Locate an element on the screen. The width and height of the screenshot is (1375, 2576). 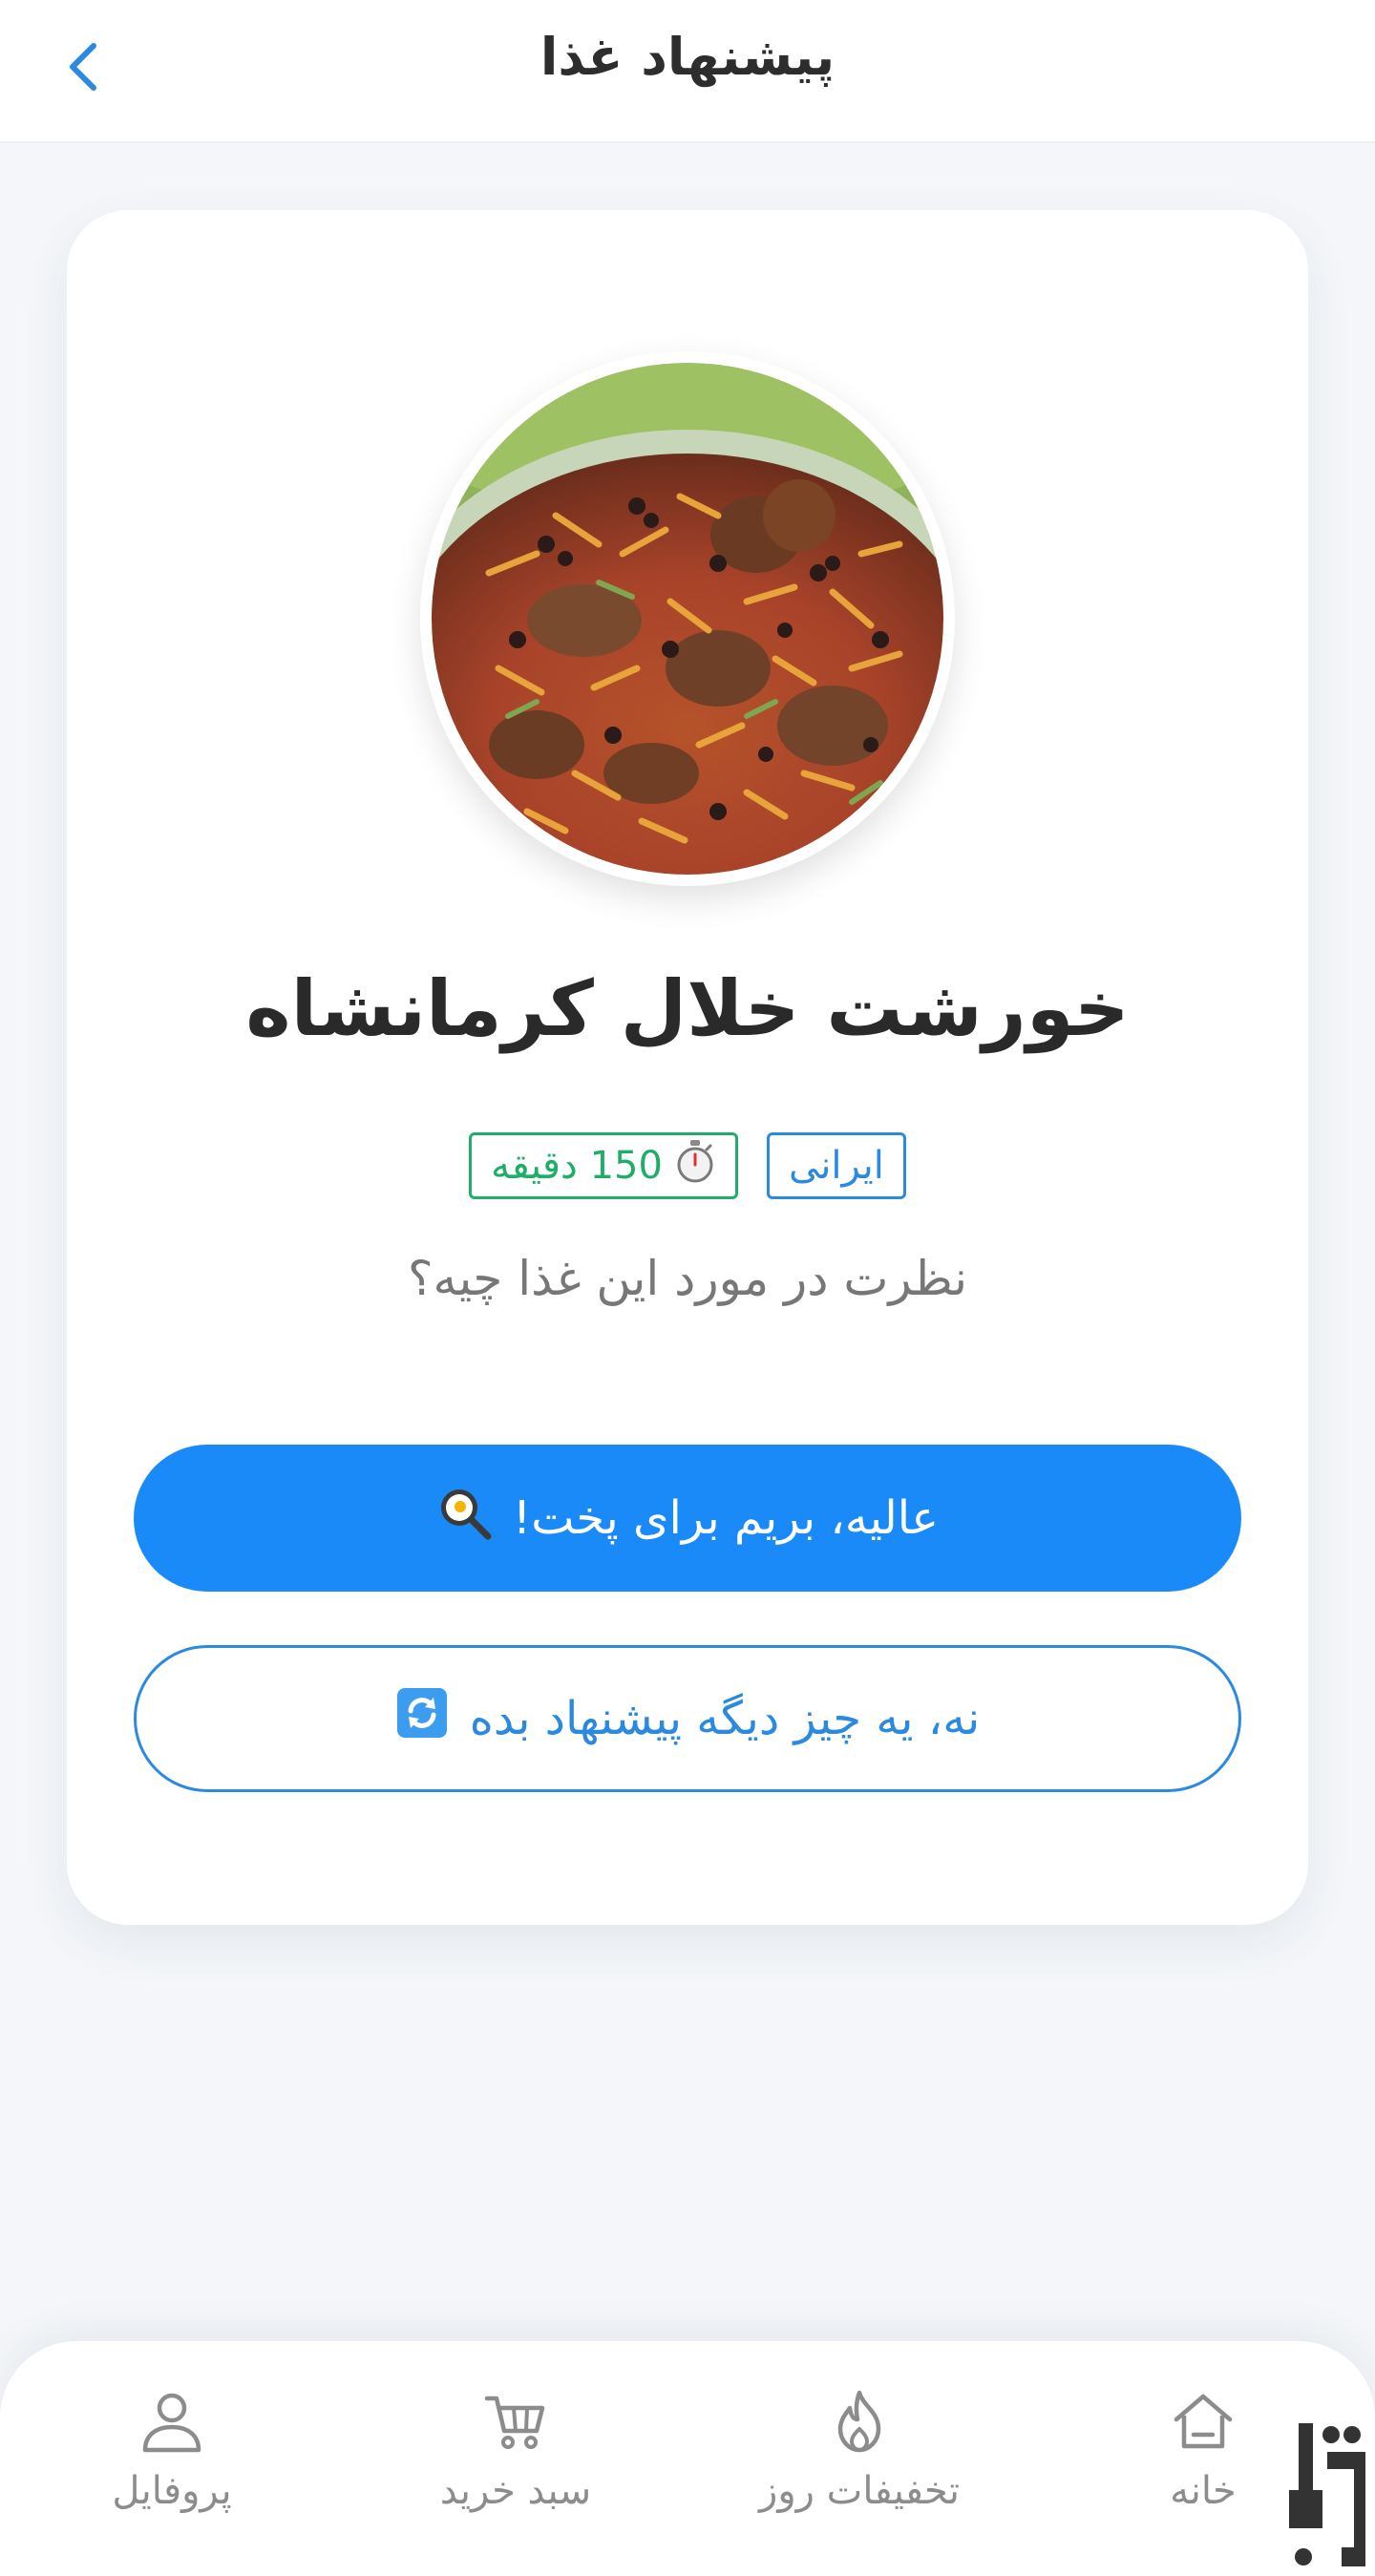
cooking-time-tag: 150 دقیقه is located at coordinates (604, 1165).